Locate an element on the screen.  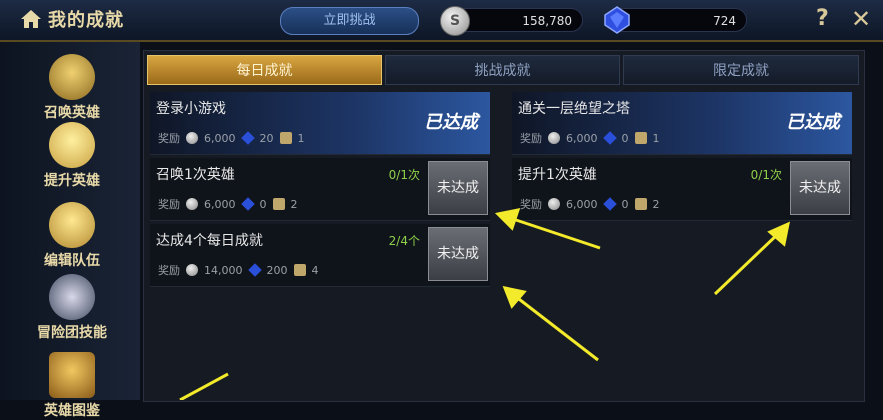
sidebar-item-label: 英雄图鉴 is located at coordinates (72, 411).